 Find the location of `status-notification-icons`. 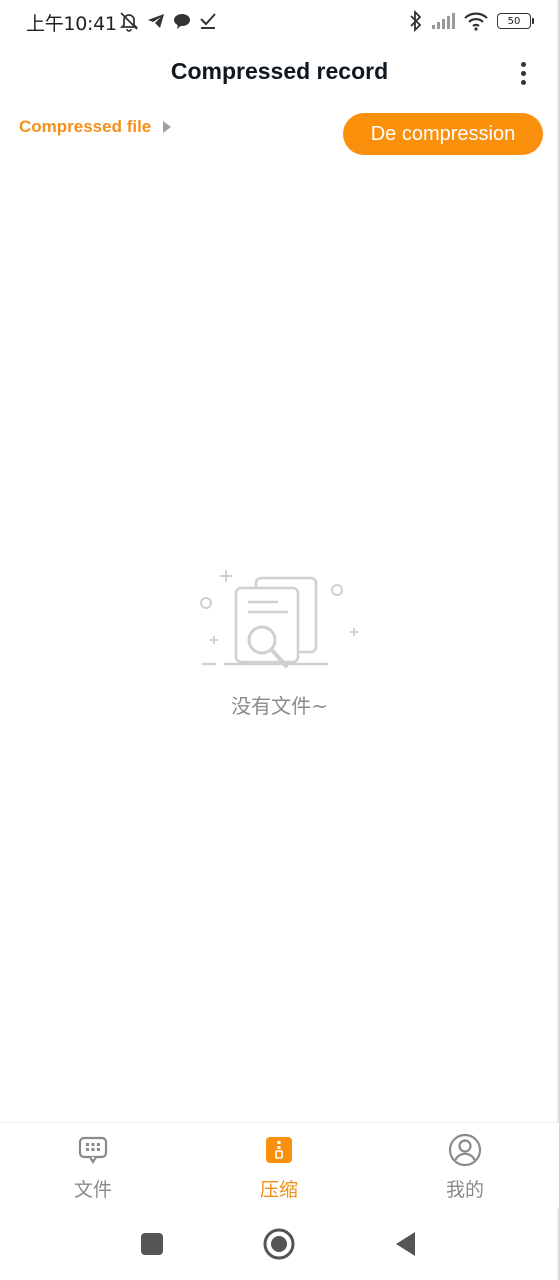

status-notification-icons is located at coordinates (168, 21).